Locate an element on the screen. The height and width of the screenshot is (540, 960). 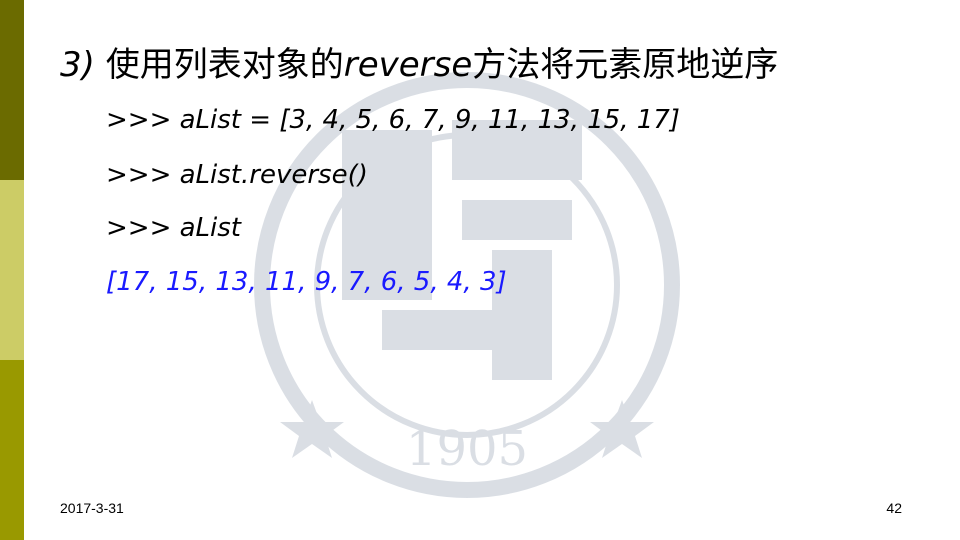
left-decorative-bar is located at coordinates (12, 270).